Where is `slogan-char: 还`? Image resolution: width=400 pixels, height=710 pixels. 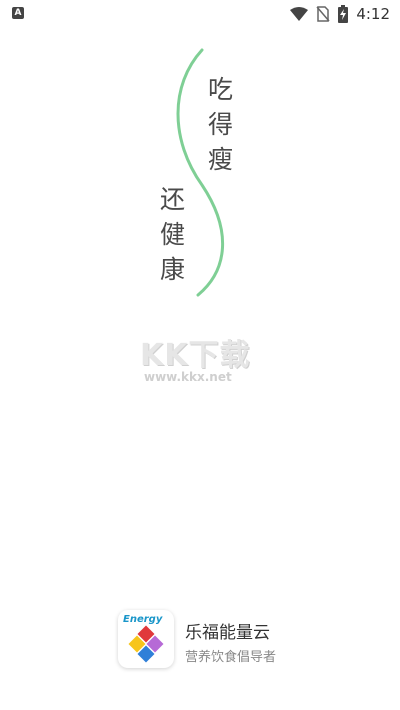
slogan-char: 还 is located at coordinates (173, 199).